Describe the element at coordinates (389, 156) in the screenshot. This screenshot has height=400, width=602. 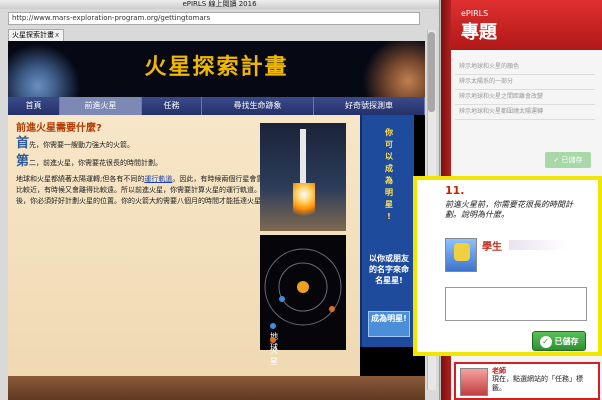
I see `promo-char: 以` at that location.